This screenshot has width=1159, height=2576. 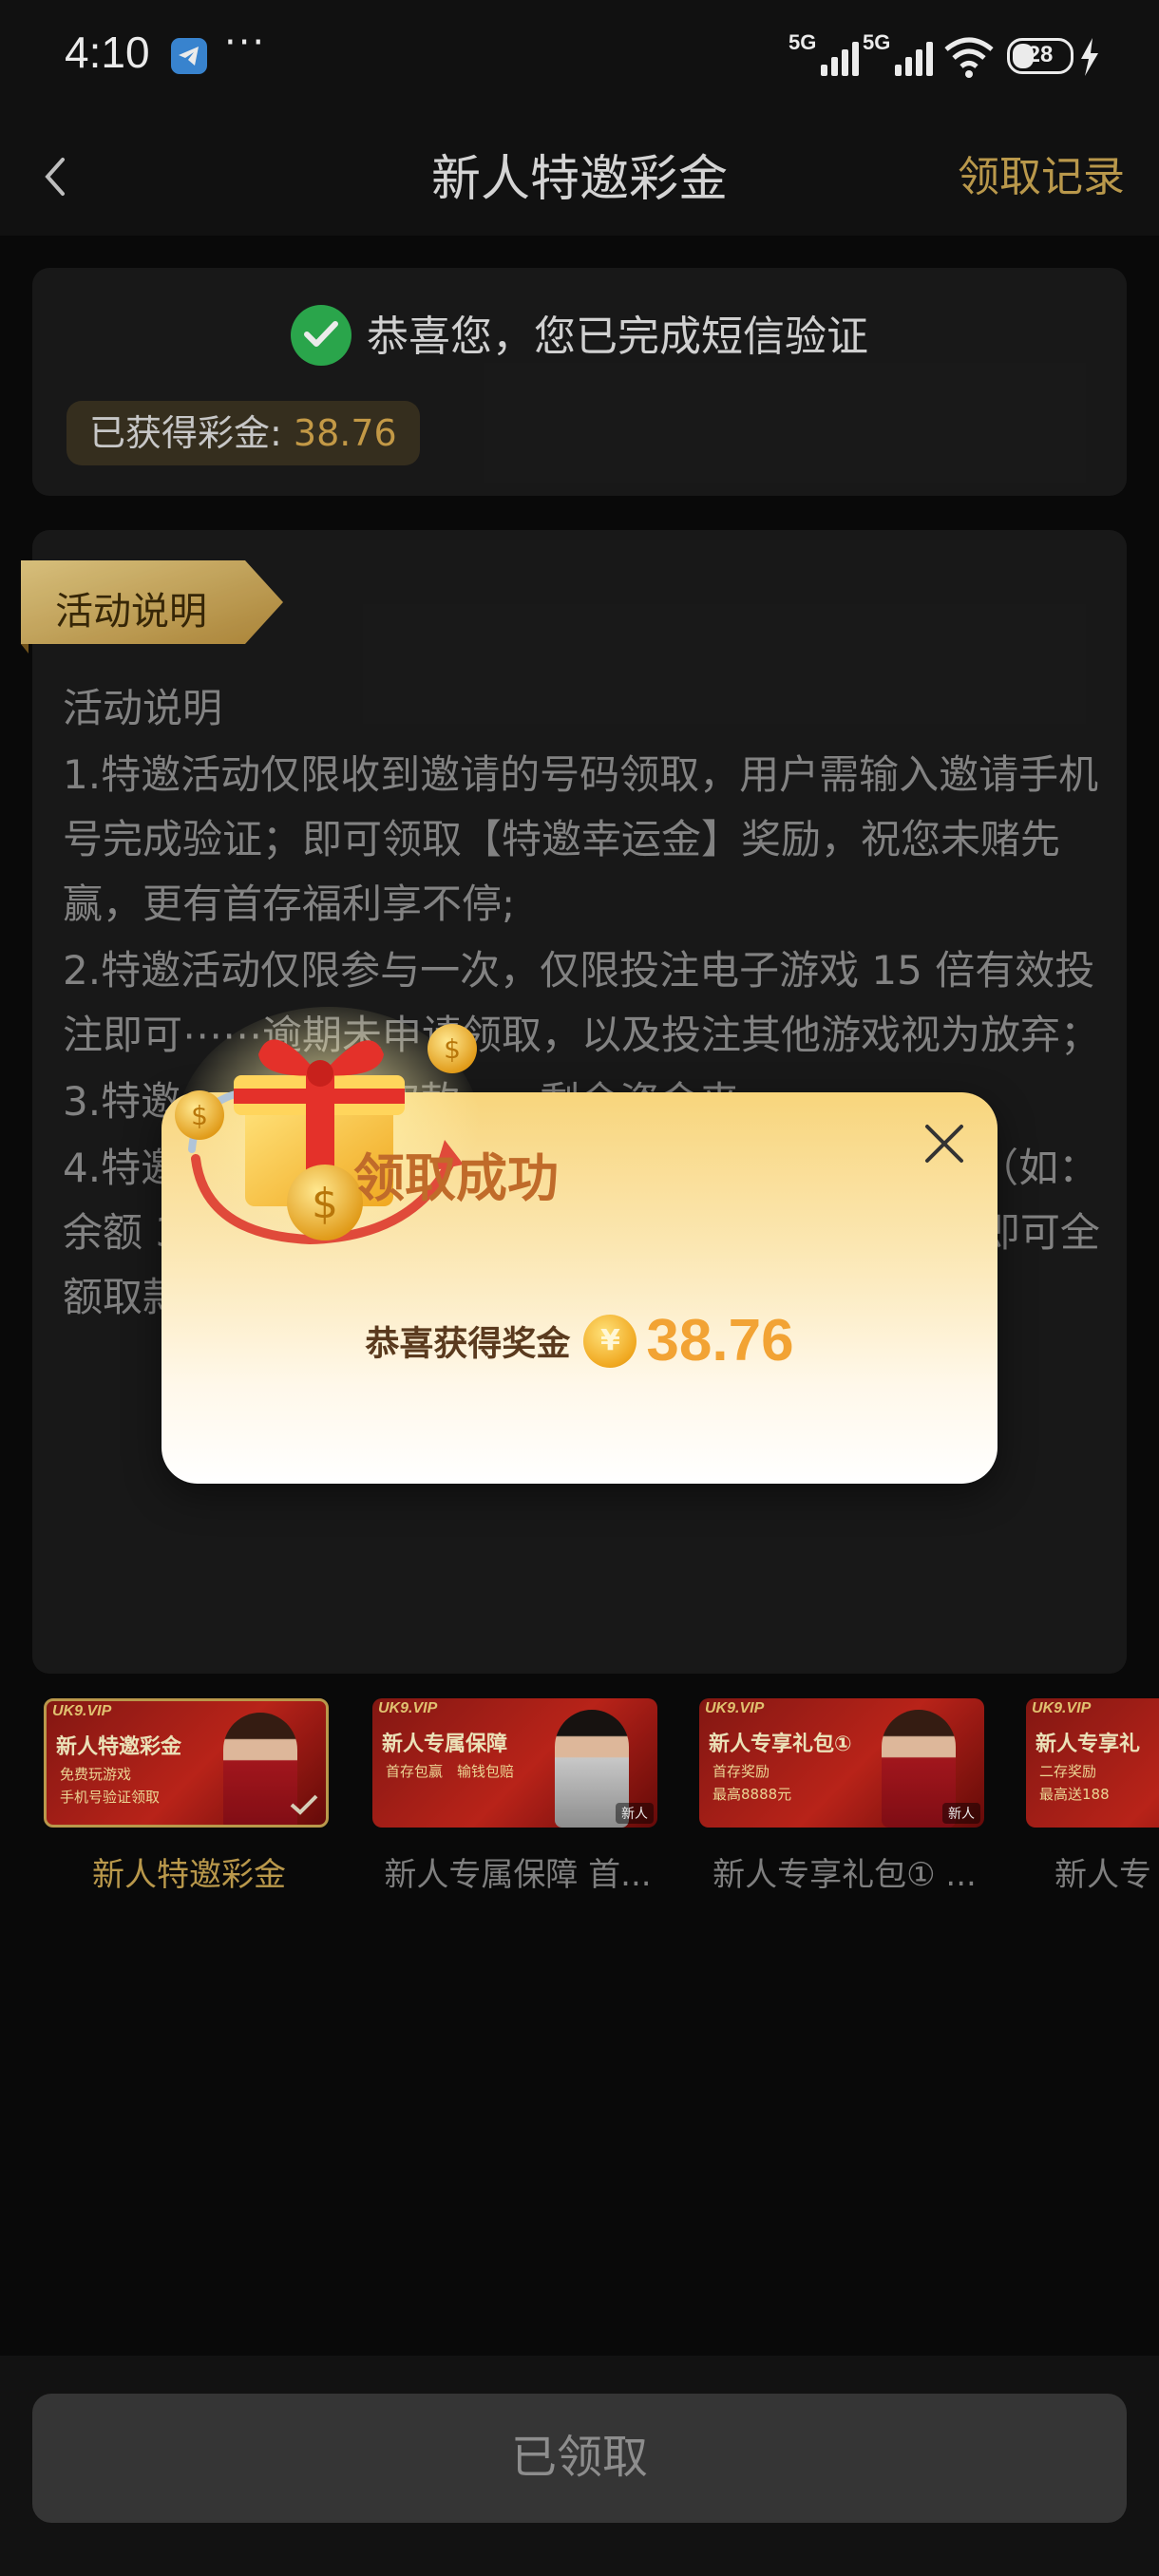 What do you see at coordinates (944, 1143) in the screenshot?
I see `close-icon` at bounding box center [944, 1143].